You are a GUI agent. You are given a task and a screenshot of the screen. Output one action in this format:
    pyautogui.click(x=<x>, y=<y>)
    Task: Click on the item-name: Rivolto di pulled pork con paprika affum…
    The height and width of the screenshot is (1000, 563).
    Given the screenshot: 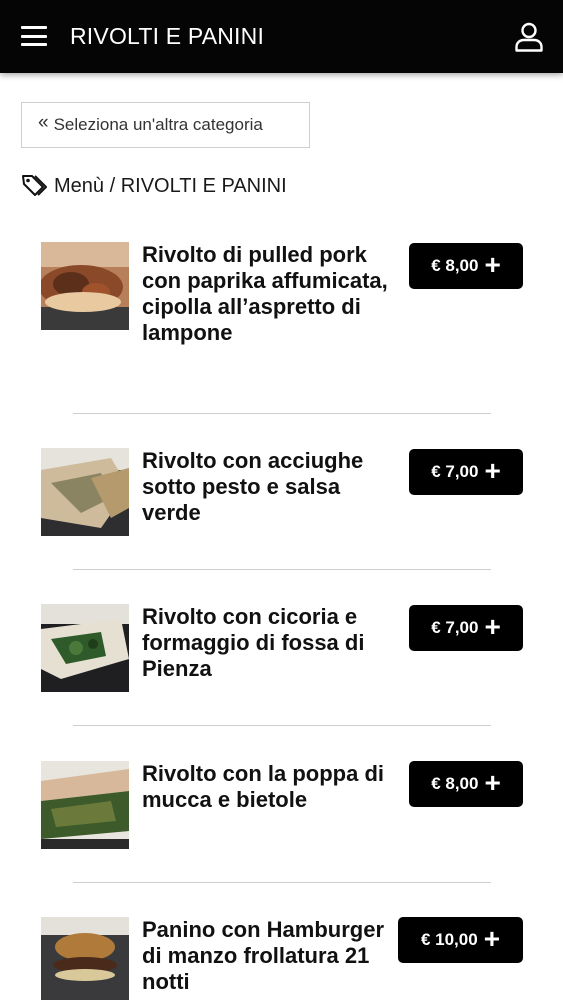 What is the action you would take?
    pyautogui.click(x=269, y=294)
    